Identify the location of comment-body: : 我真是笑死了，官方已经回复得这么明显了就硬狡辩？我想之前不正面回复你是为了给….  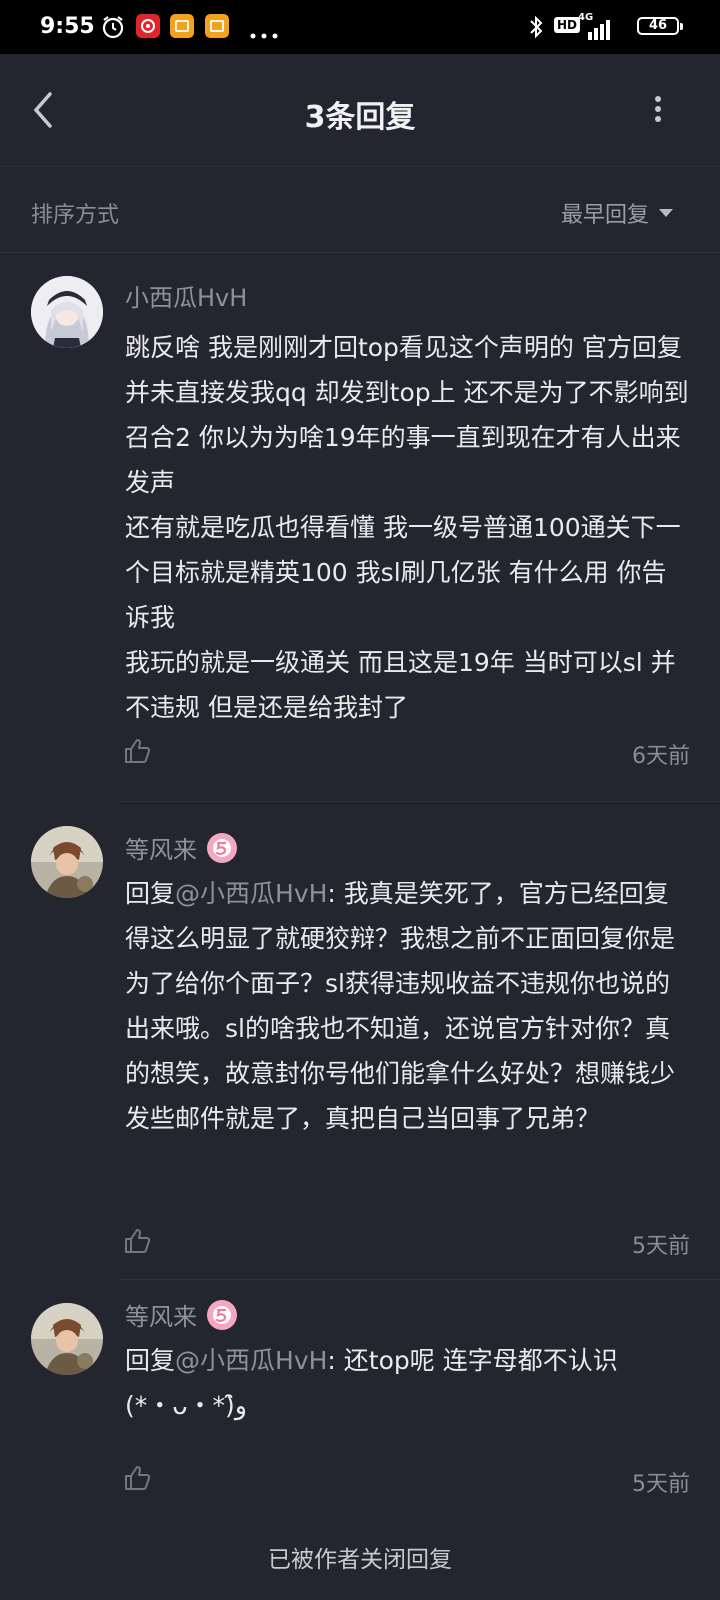
(400, 1006).